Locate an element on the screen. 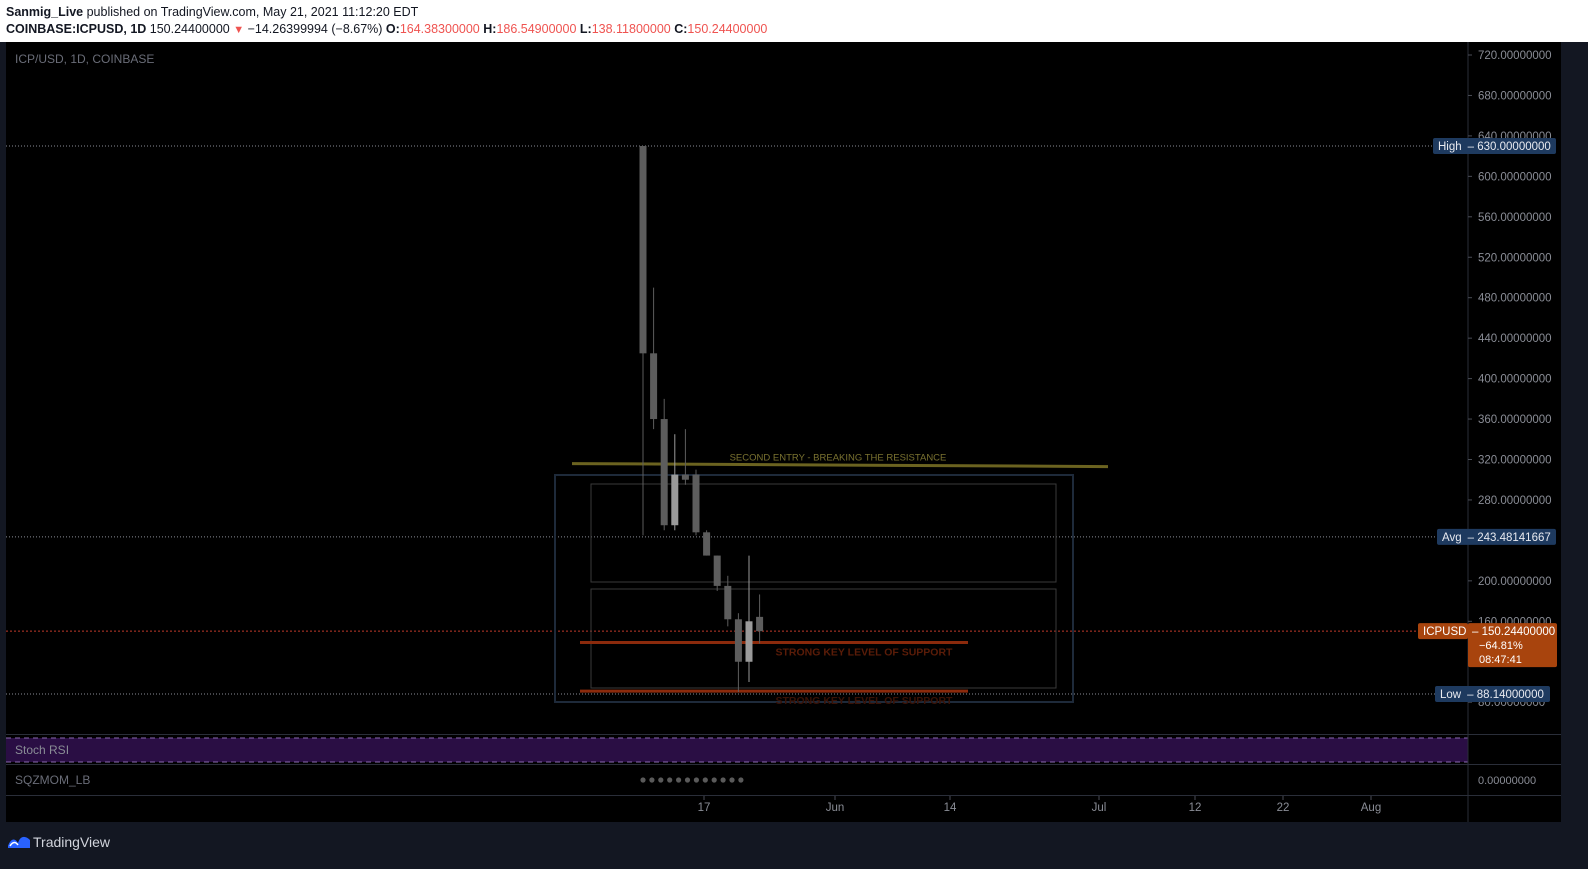  last-badge-label: ICPUSD is located at coordinates (1444, 632).